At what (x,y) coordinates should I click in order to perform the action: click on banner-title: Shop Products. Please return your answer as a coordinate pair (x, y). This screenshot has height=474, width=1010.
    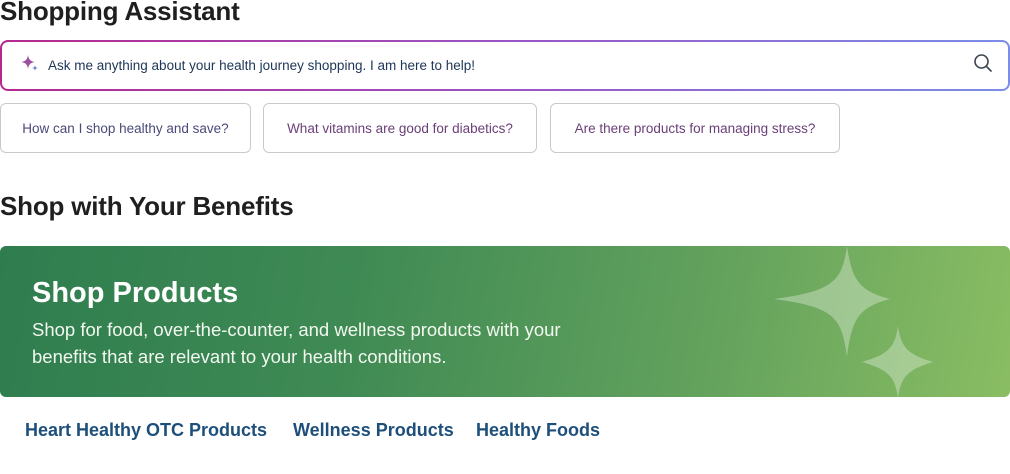
    Looking at the image, I should click on (135, 293).